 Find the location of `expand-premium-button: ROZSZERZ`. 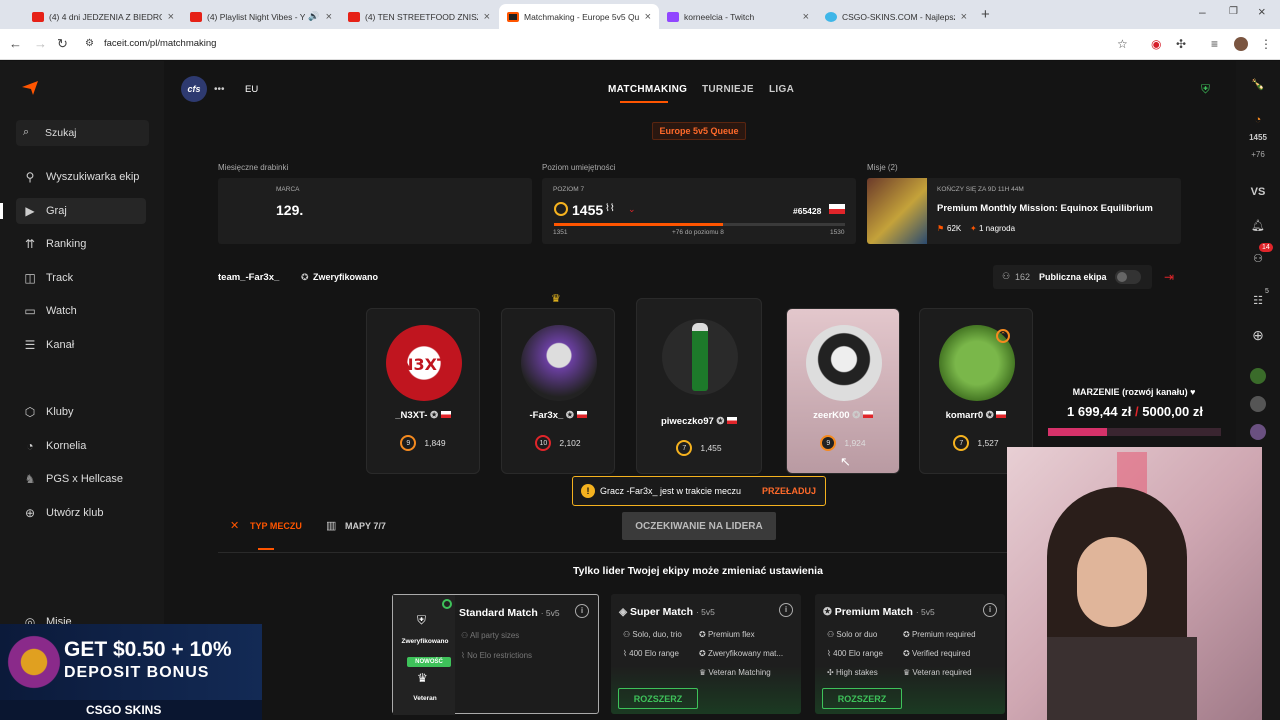

expand-premium-button: ROZSZERZ is located at coordinates (862, 698).